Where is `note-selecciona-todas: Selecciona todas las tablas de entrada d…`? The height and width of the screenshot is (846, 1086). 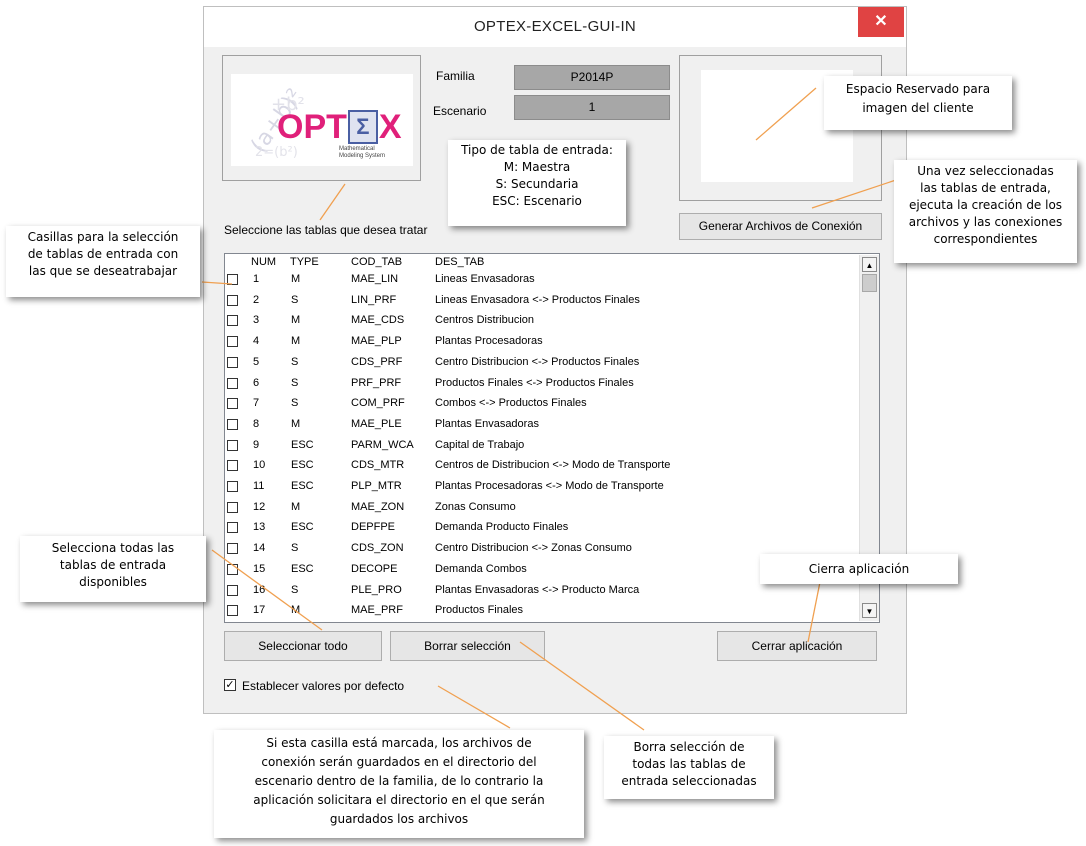
note-selecciona-todas: Selecciona todas las tablas de entrada d… is located at coordinates (113, 569).